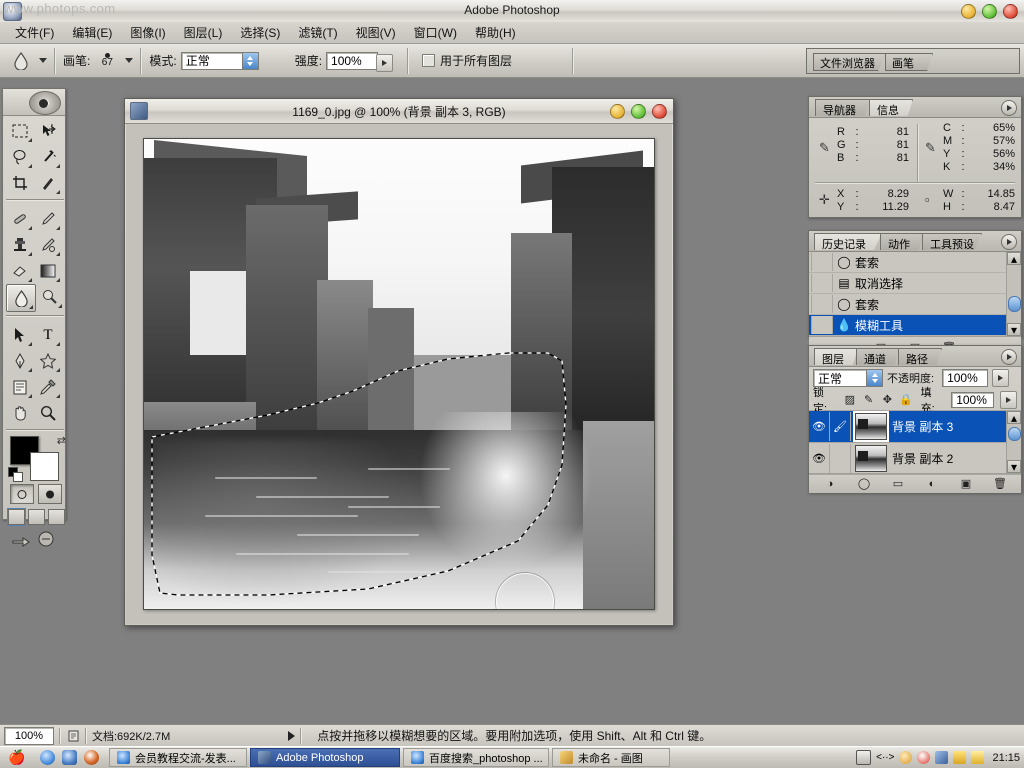 The image size is (1024, 768). What do you see at coordinates (924, 757) in the screenshot?
I see `qq-penguin-icon` at bounding box center [924, 757].